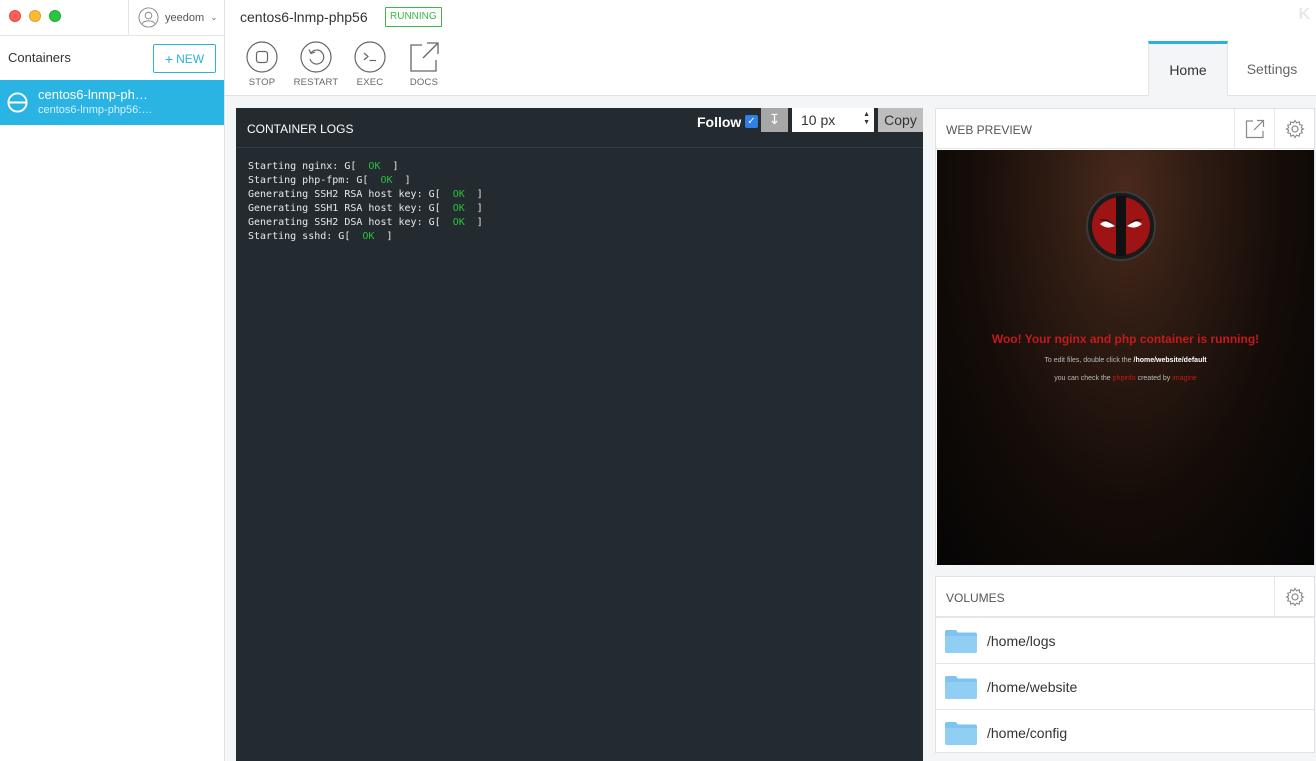 This screenshot has height=761, width=1316. What do you see at coordinates (900, 120) in the screenshot?
I see `copy-button: Copy` at bounding box center [900, 120].